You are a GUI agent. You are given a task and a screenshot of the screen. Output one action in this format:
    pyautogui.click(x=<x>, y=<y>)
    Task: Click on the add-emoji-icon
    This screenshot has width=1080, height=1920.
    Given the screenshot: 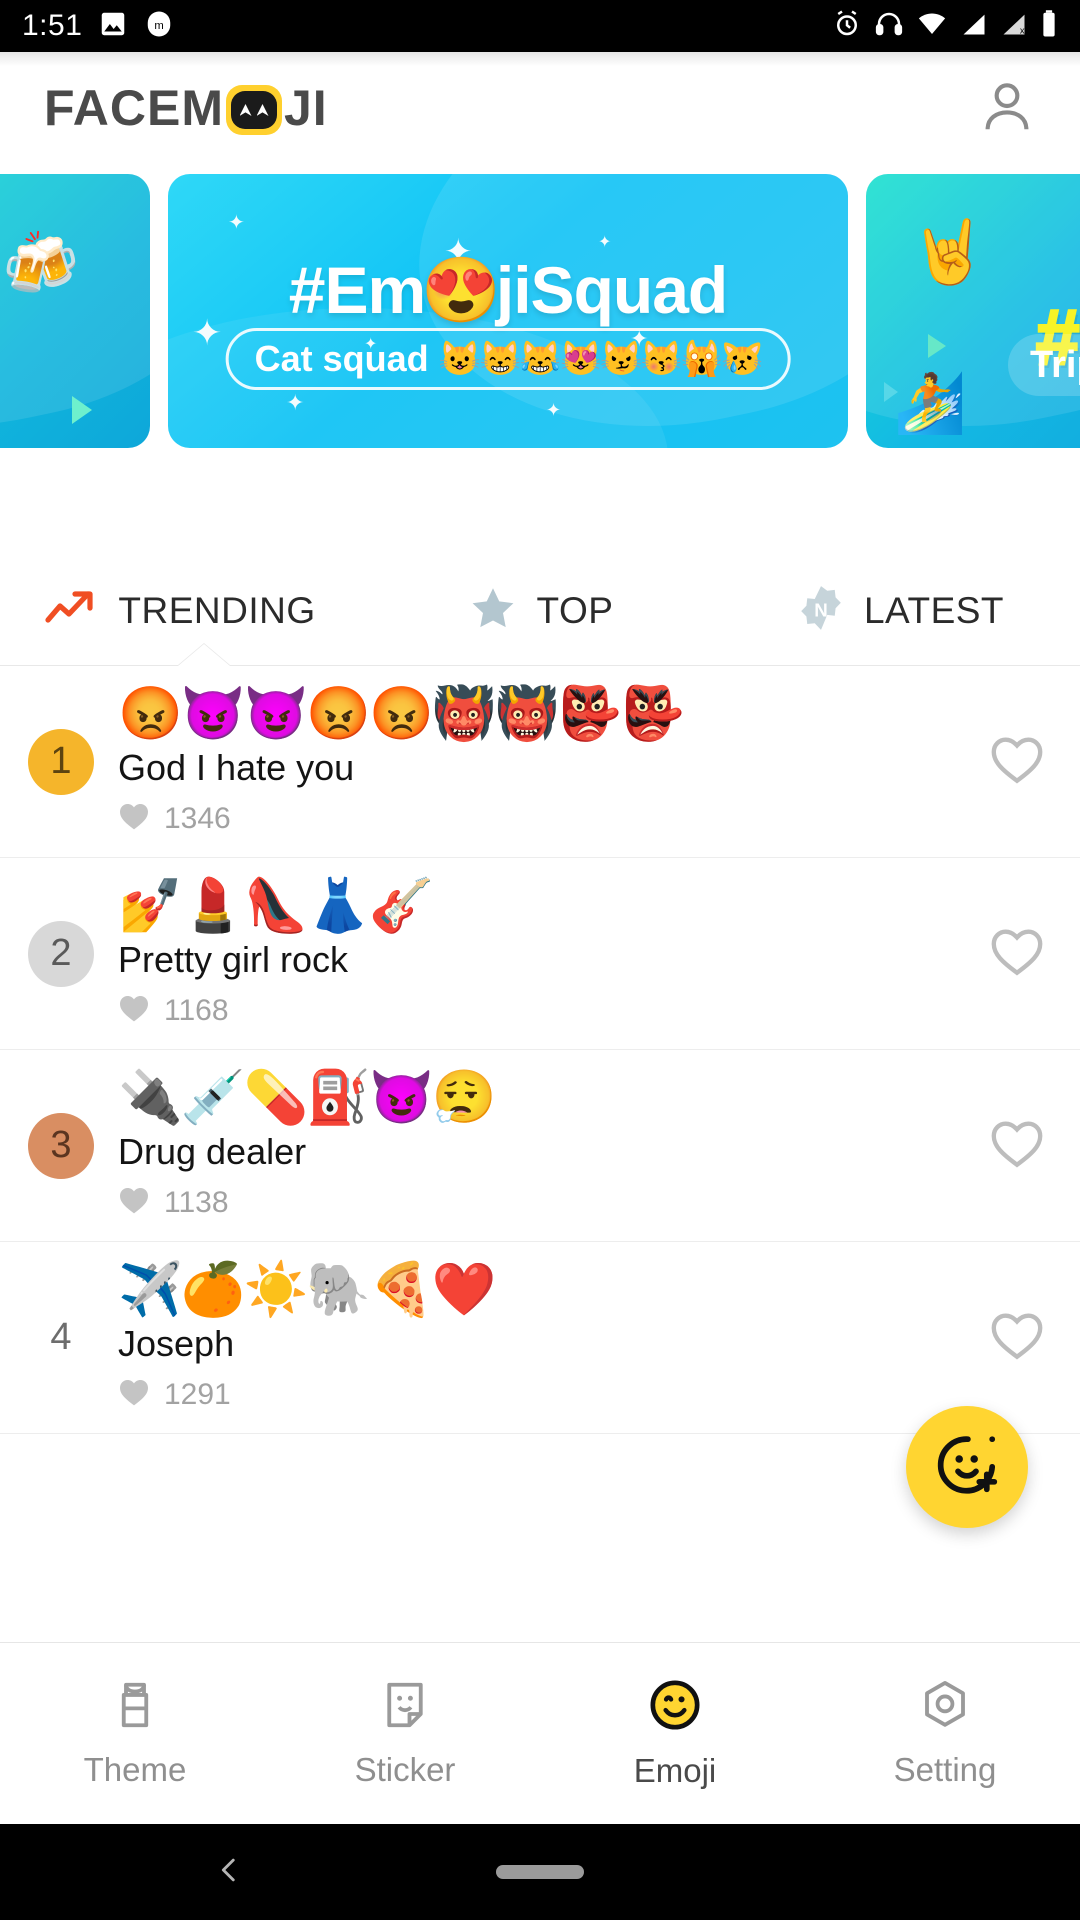 What is the action you would take?
    pyautogui.click(x=967, y=1467)
    